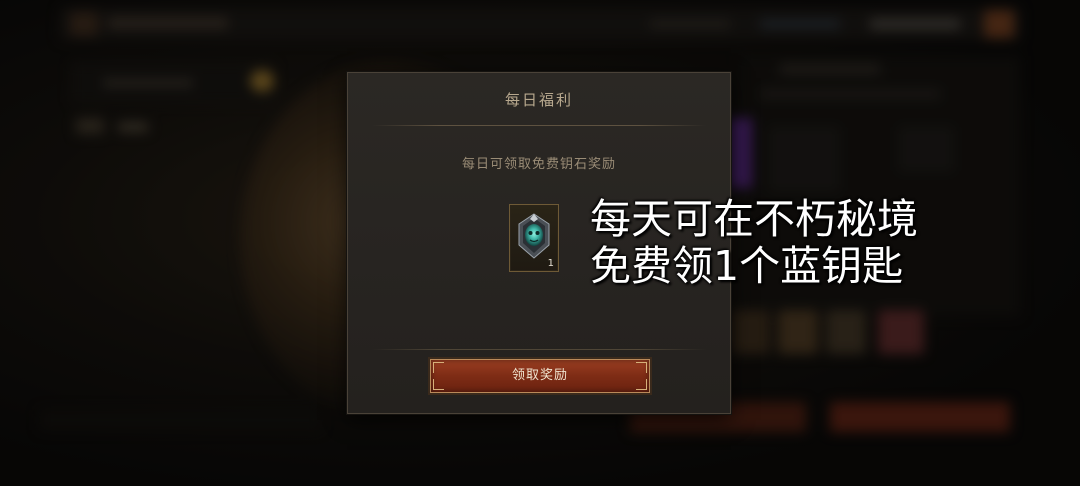 The width and height of the screenshot is (1080, 486). I want to click on caption-overlay: 每天可在不朽秘境 免费领1个蓝钥匙, so click(754, 243).